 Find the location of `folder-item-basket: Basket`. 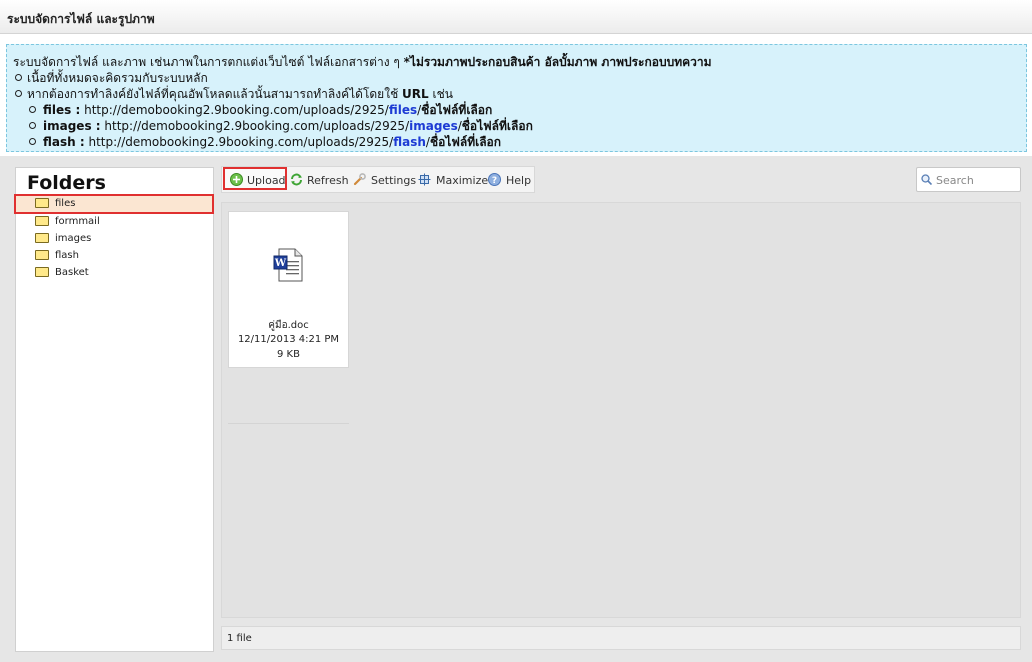

folder-item-basket: Basket is located at coordinates (114, 273).